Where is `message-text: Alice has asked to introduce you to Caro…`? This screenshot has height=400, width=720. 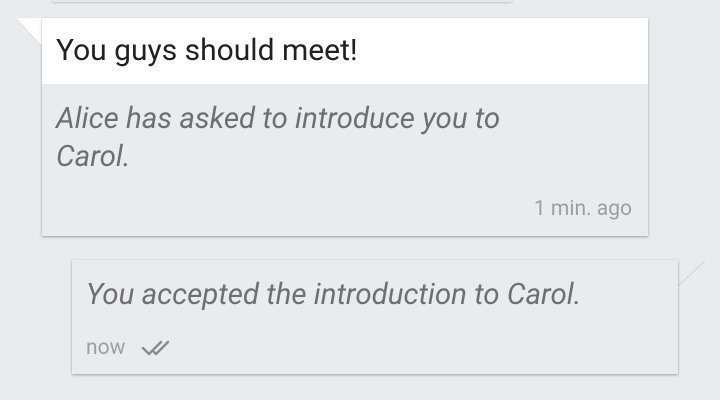 message-text: Alice has asked to introduce you to Caro… is located at coordinates (278, 138).